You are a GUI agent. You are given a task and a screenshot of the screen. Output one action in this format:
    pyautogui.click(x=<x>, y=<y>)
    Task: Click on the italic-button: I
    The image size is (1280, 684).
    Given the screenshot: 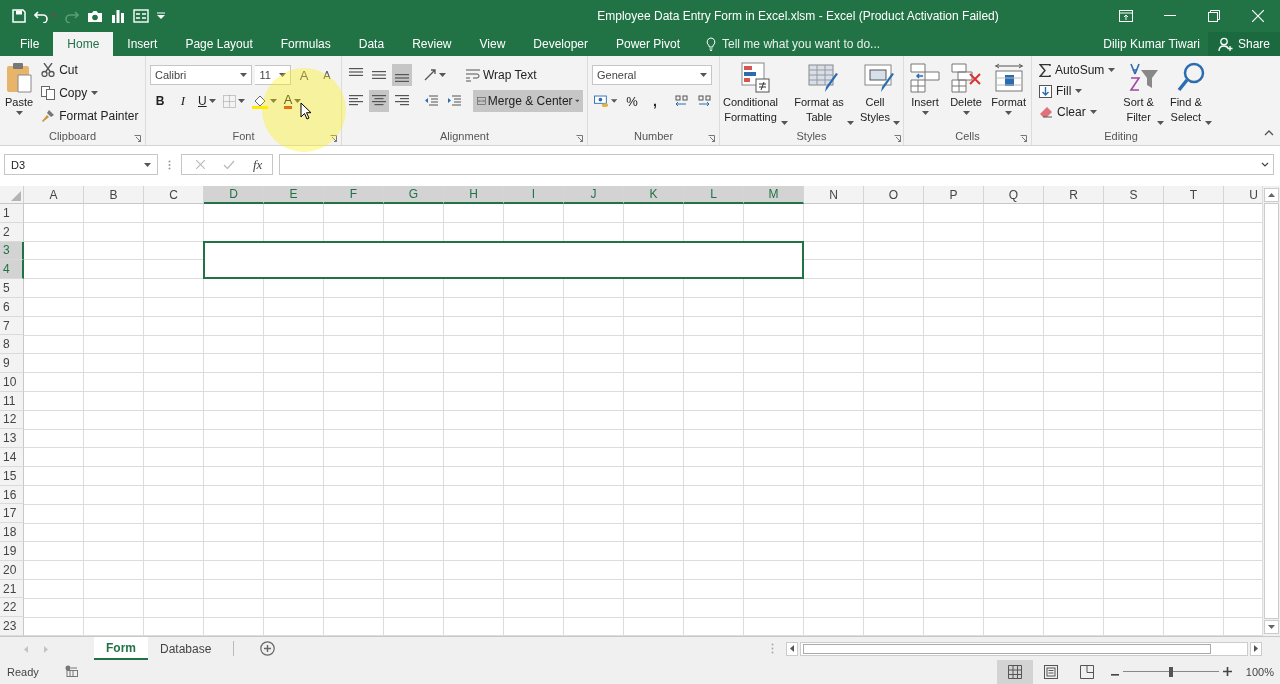 What is the action you would take?
    pyautogui.click(x=183, y=101)
    